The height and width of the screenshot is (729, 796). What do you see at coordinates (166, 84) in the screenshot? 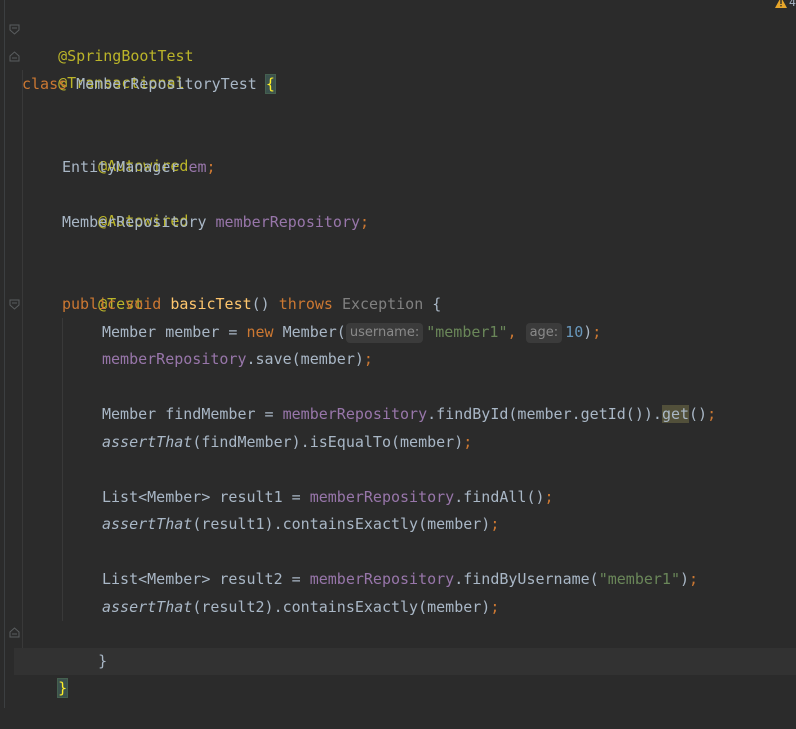
I see `class-name: MemberRepositoryTest` at bounding box center [166, 84].